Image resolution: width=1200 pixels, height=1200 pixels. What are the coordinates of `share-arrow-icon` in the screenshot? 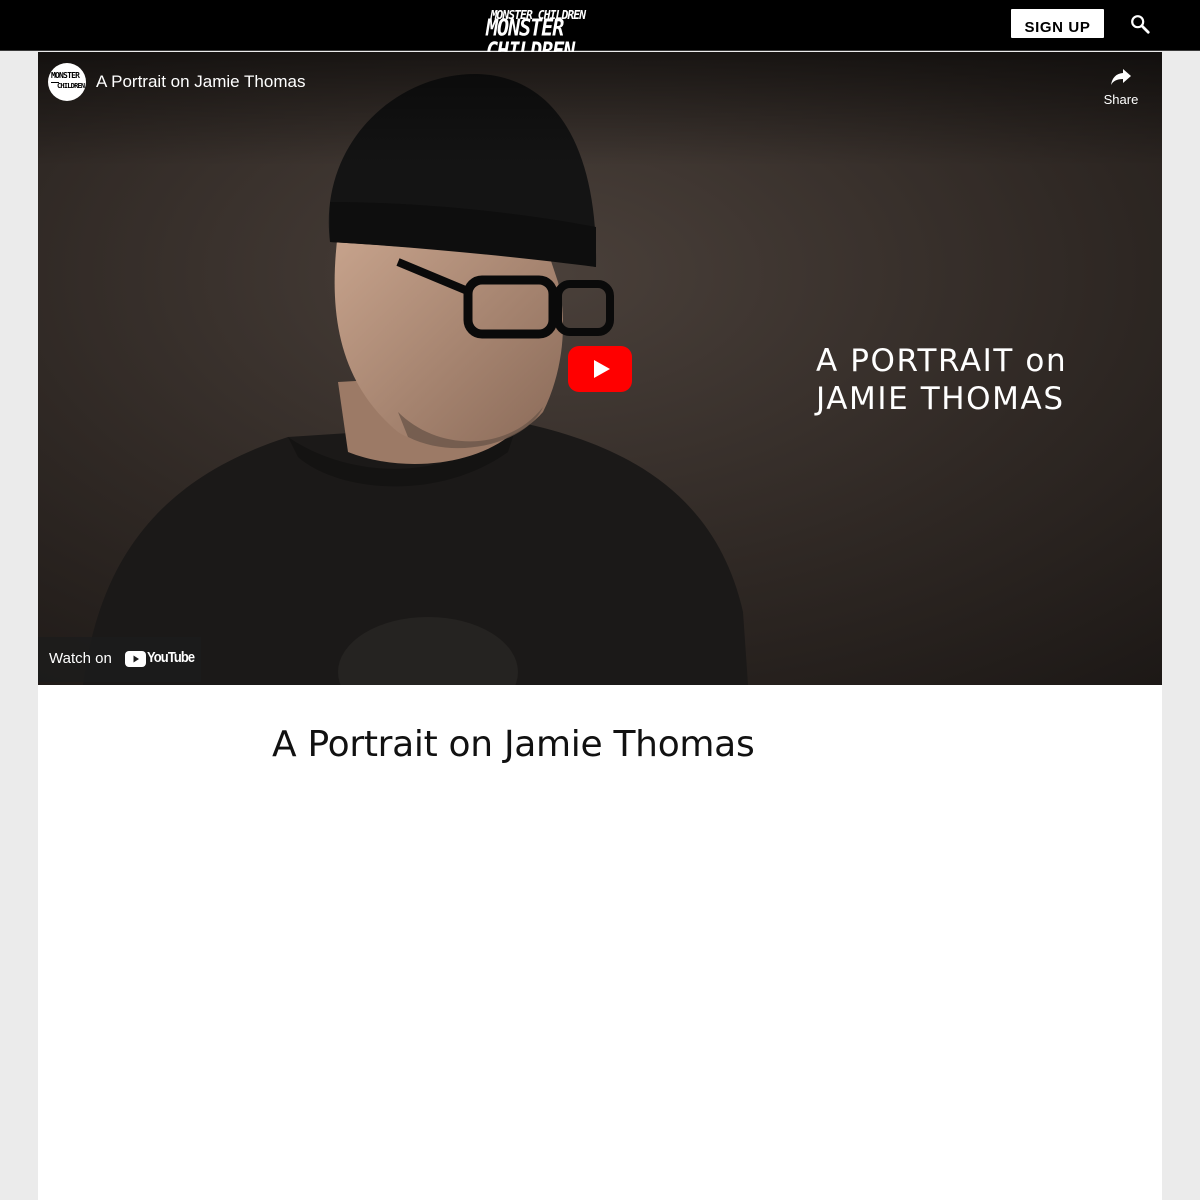 It's located at (1121, 77).